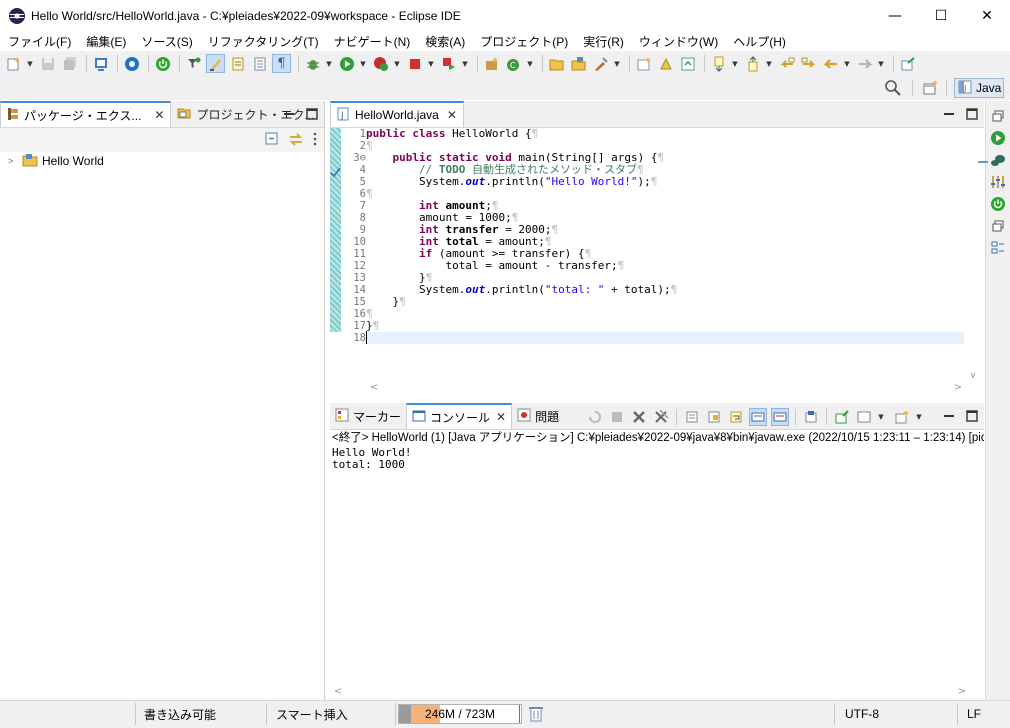  I want to click on menu-run: 実行(R), so click(603, 41).